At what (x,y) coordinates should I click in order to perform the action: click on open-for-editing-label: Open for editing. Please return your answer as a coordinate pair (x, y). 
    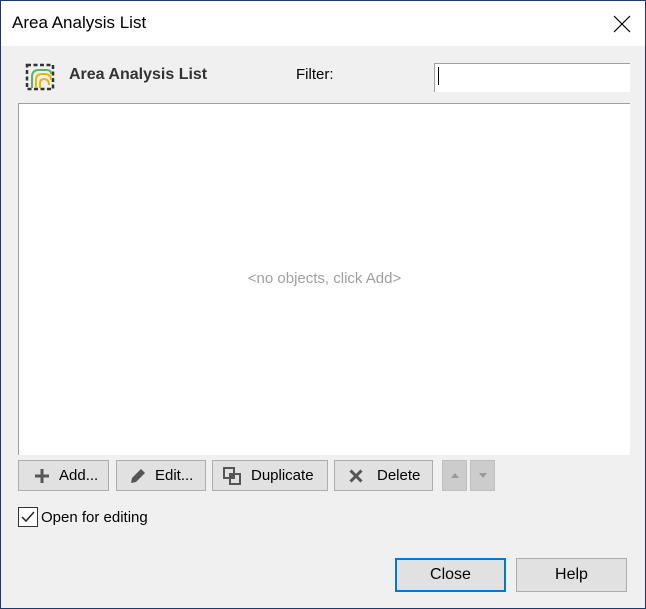
    Looking at the image, I should click on (94, 517).